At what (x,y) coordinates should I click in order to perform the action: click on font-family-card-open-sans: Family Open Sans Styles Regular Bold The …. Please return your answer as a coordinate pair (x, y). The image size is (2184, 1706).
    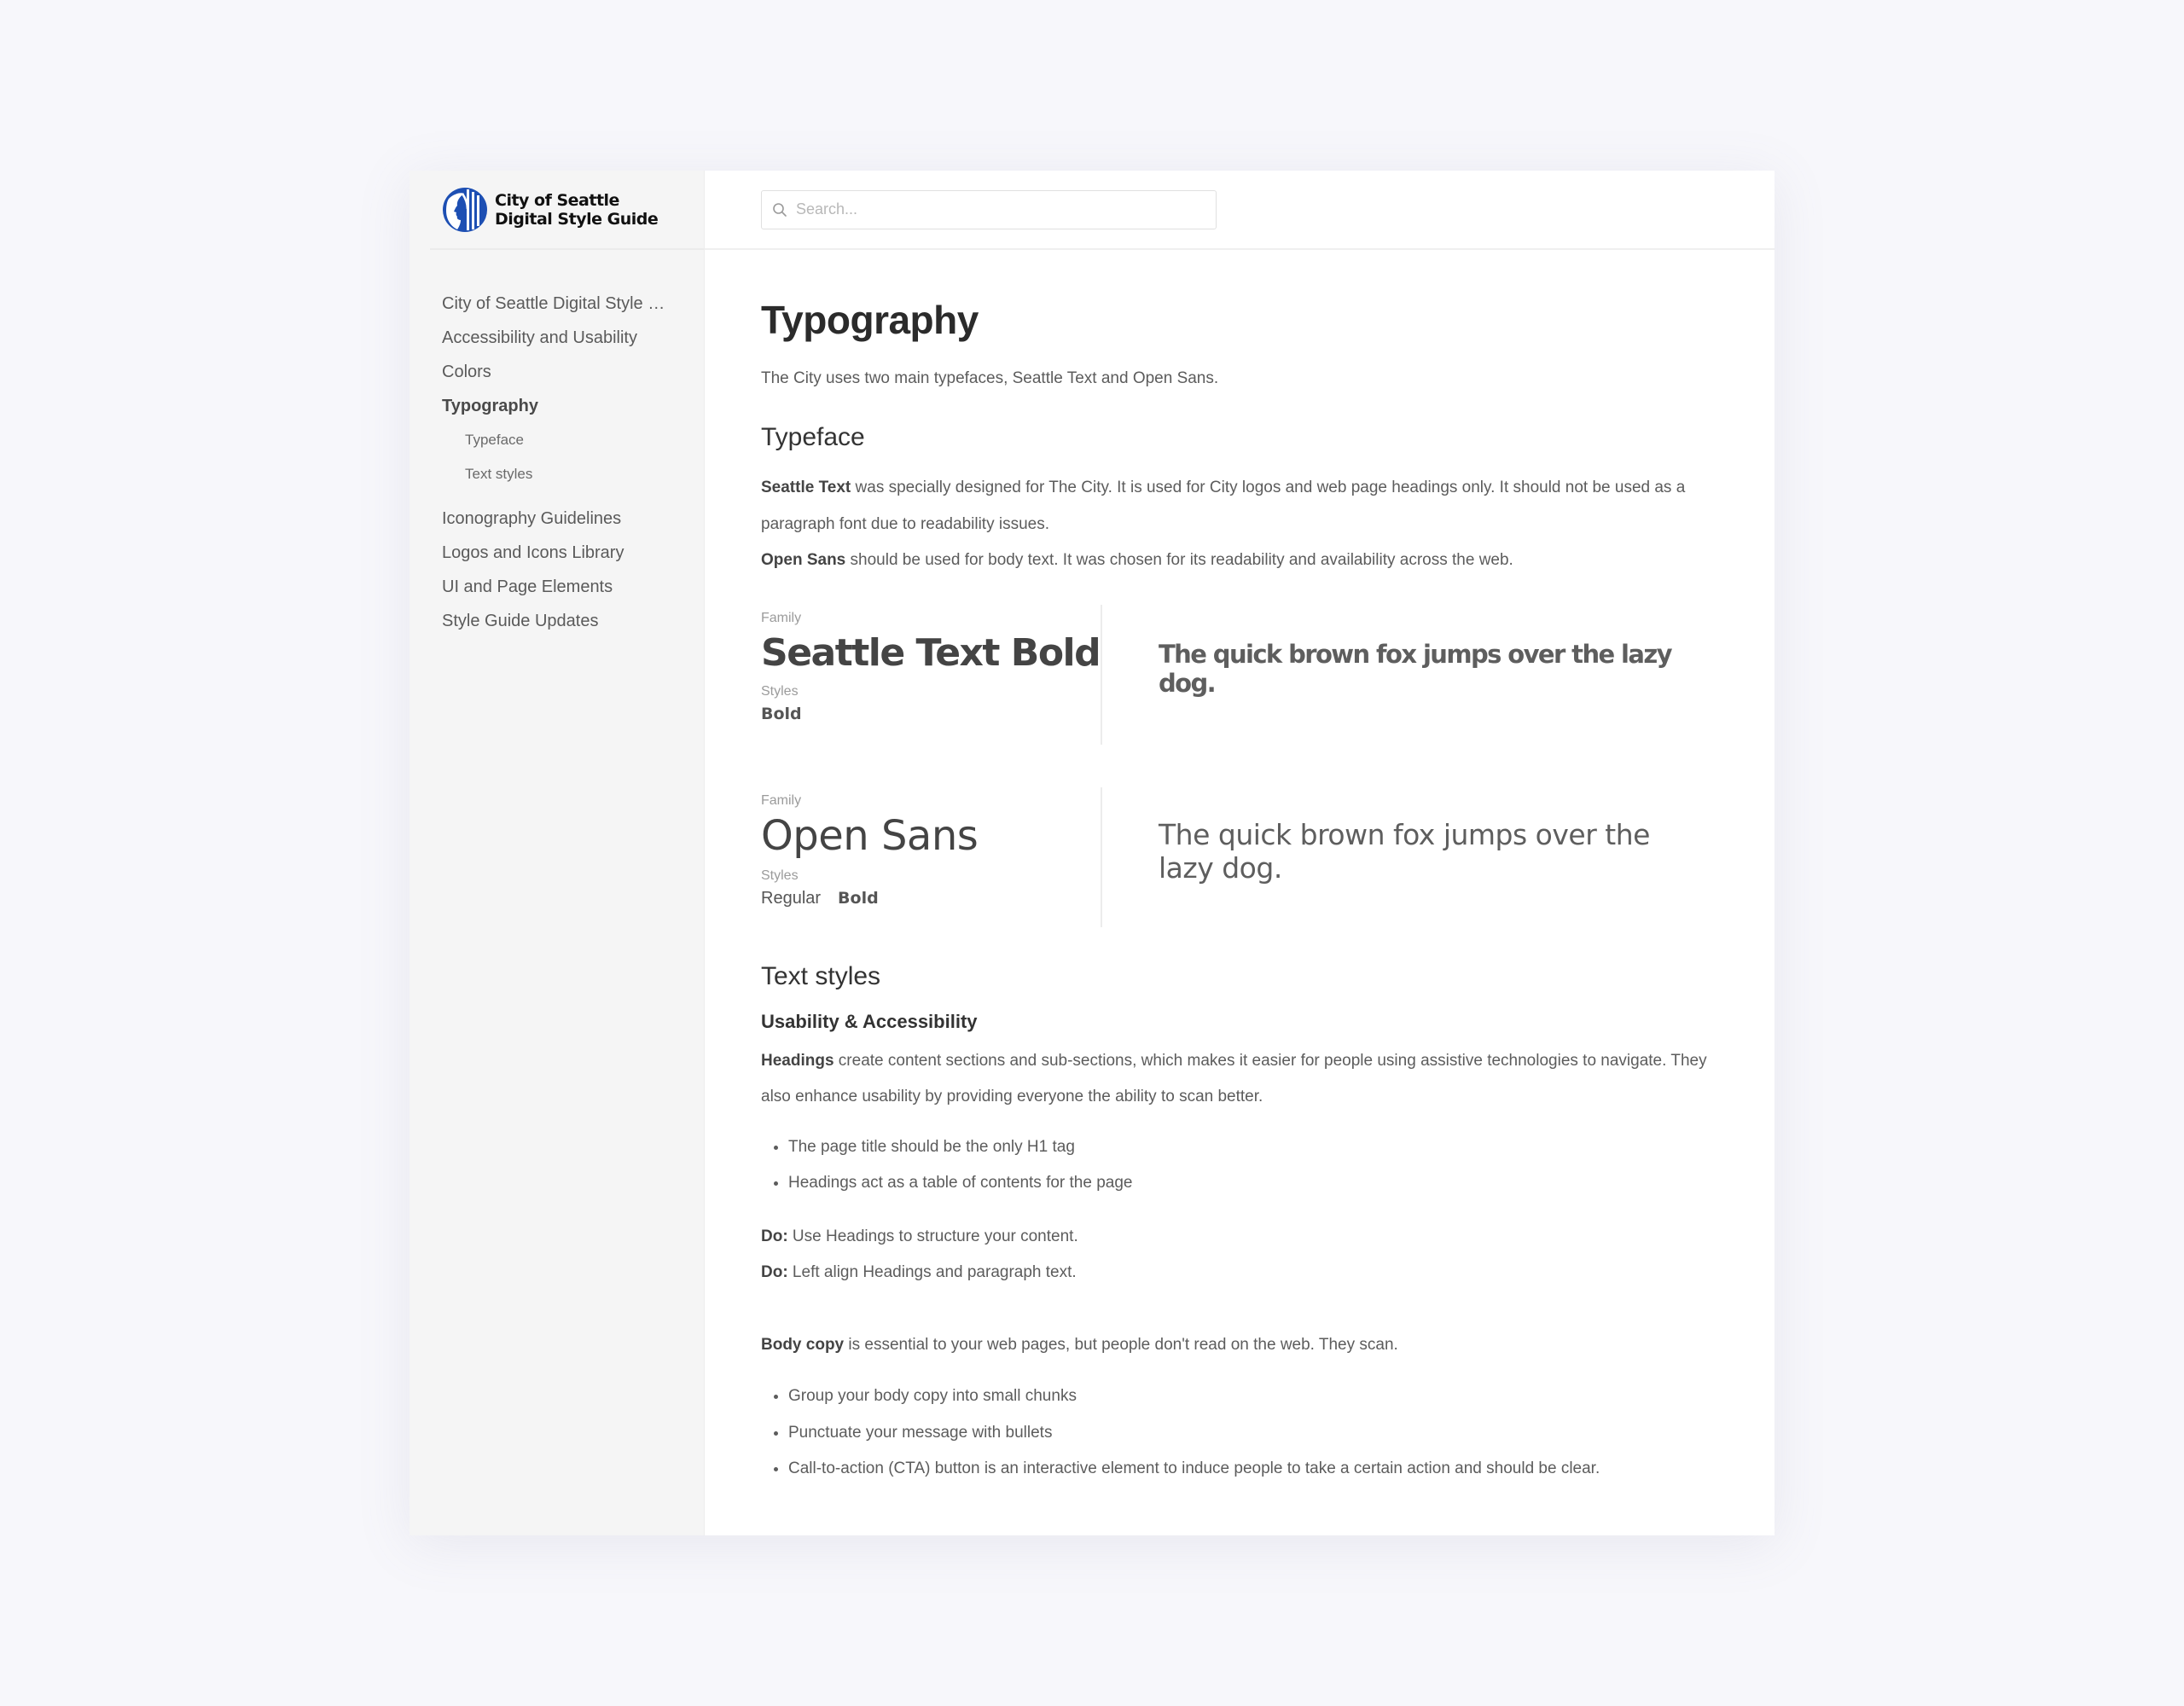
    Looking at the image, I should click on (1236, 856).